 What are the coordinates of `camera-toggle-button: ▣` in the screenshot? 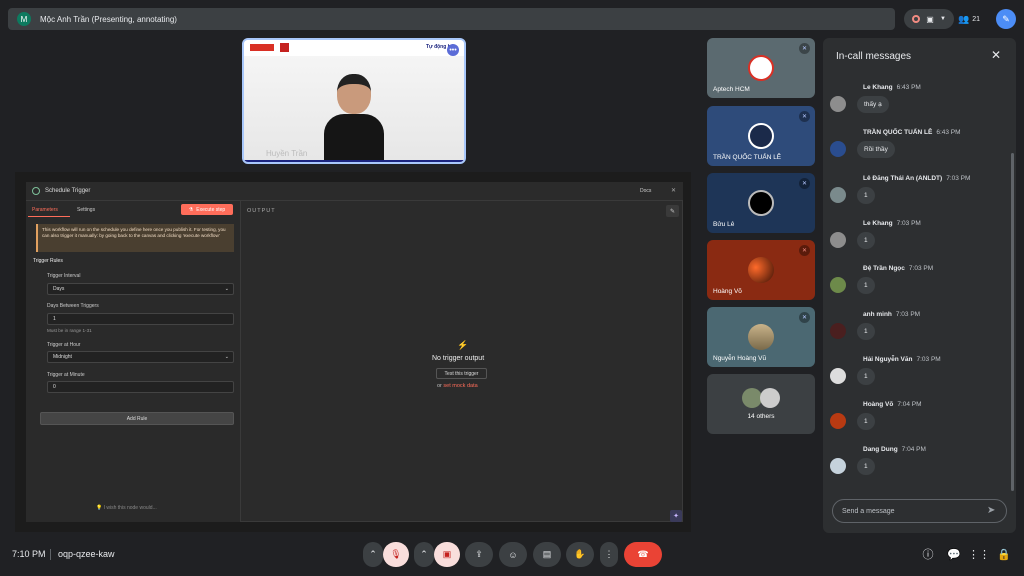 It's located at (447, 554).